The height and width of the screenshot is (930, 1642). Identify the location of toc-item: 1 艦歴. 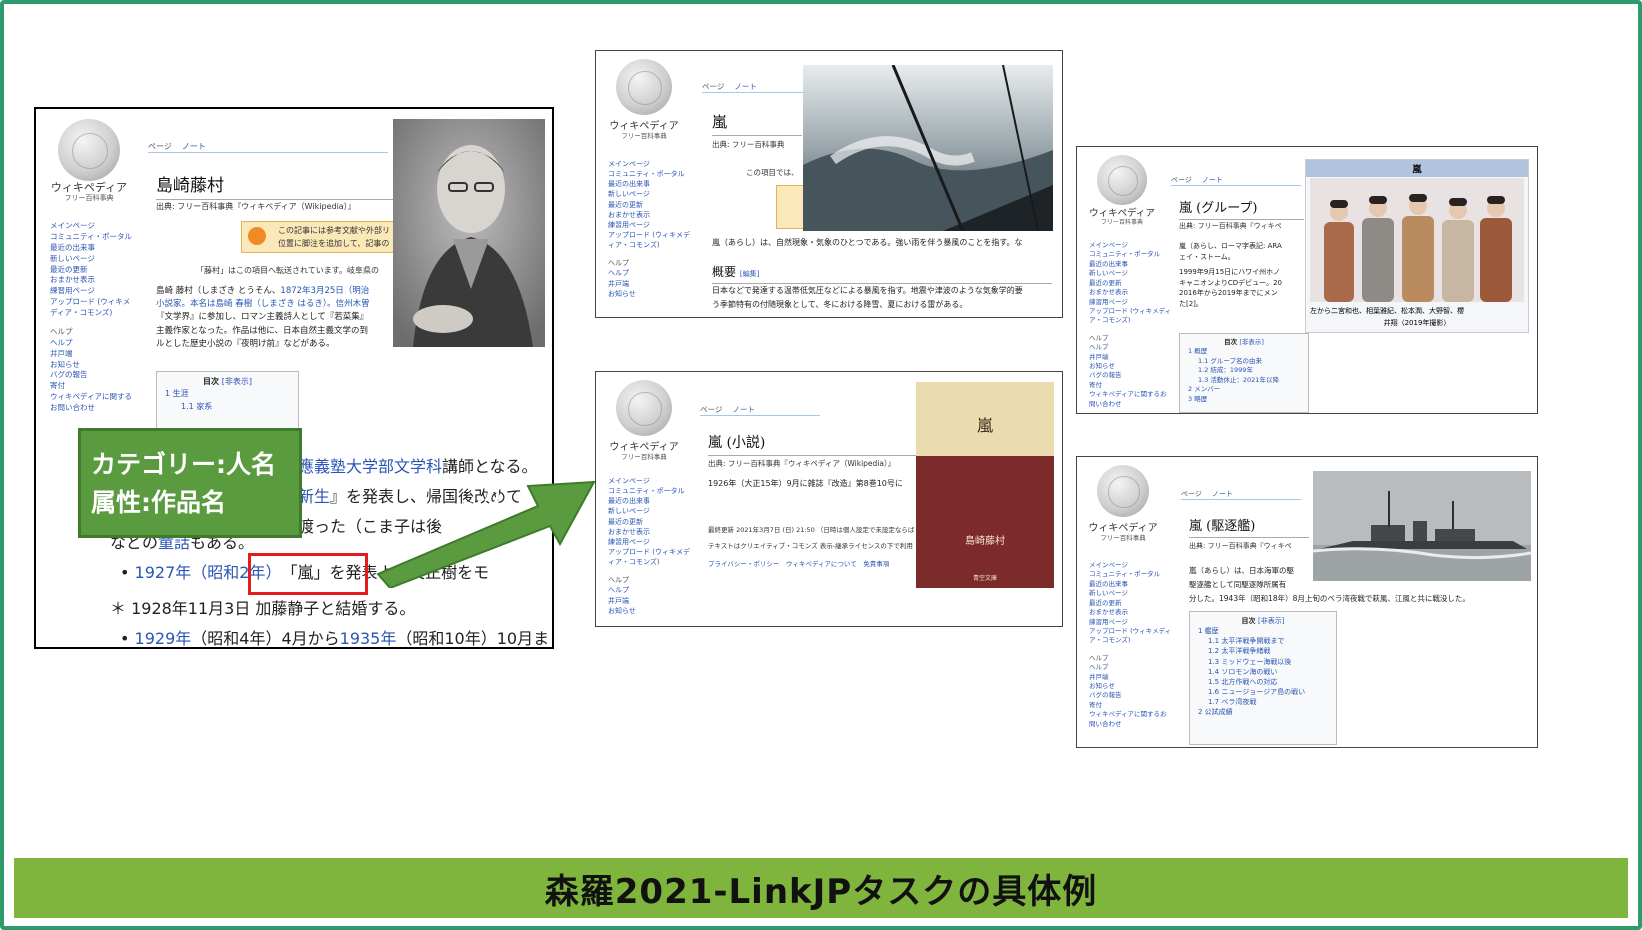
(1263, 631).